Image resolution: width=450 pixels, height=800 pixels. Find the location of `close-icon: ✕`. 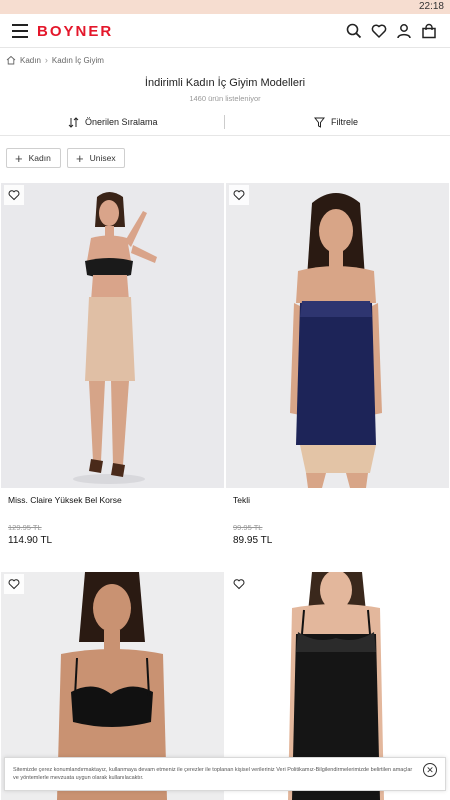

close-icon: ✕ is located at coordinates (430, 770).